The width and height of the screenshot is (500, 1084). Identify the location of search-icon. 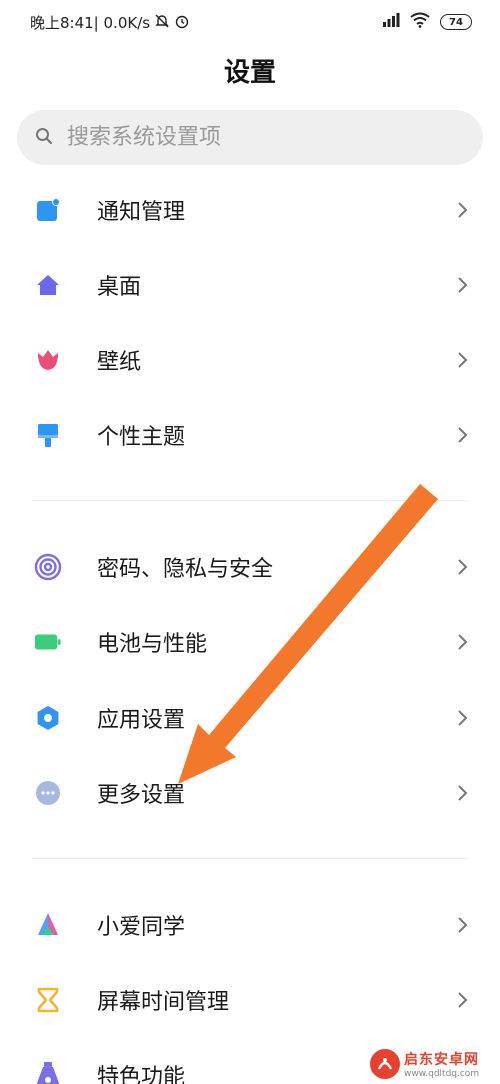
(44, 138).